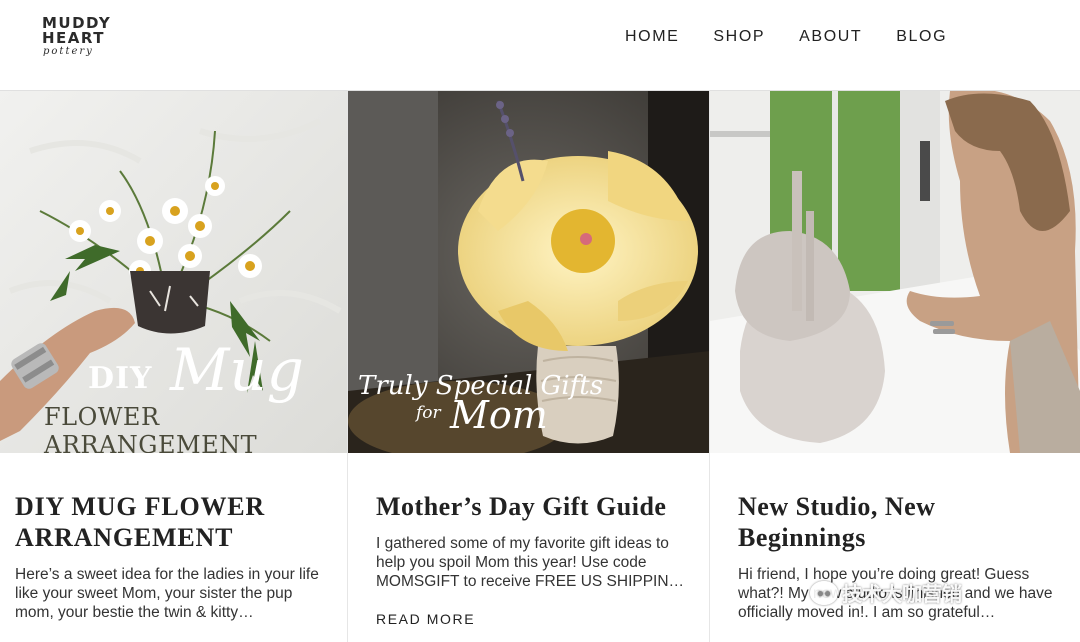 This screenshot has height=642, width=1080. I want to click on logo-line-2: HEART, so click(74, 38).